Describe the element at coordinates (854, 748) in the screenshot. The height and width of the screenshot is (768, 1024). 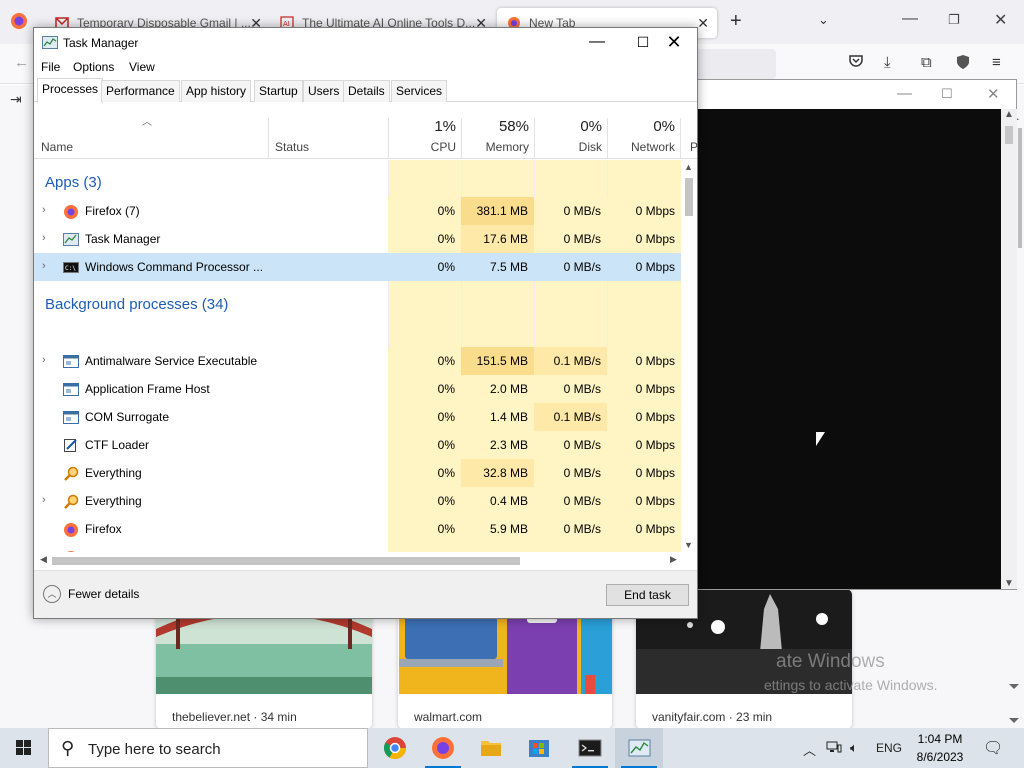
I see `volume-icon: 🔈︎` at that location.